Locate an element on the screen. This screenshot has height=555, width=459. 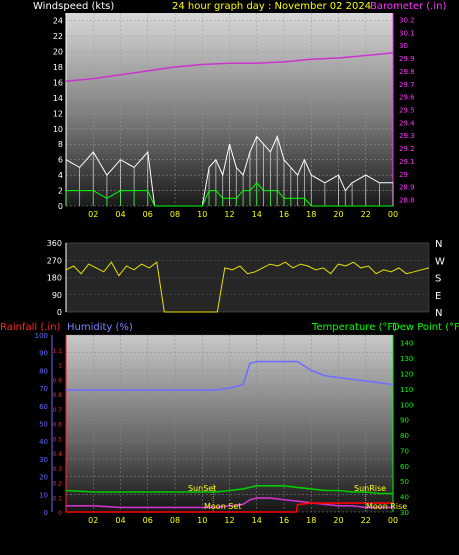
temp-x-tick-label: 20 is located at coordinates (338, 520).